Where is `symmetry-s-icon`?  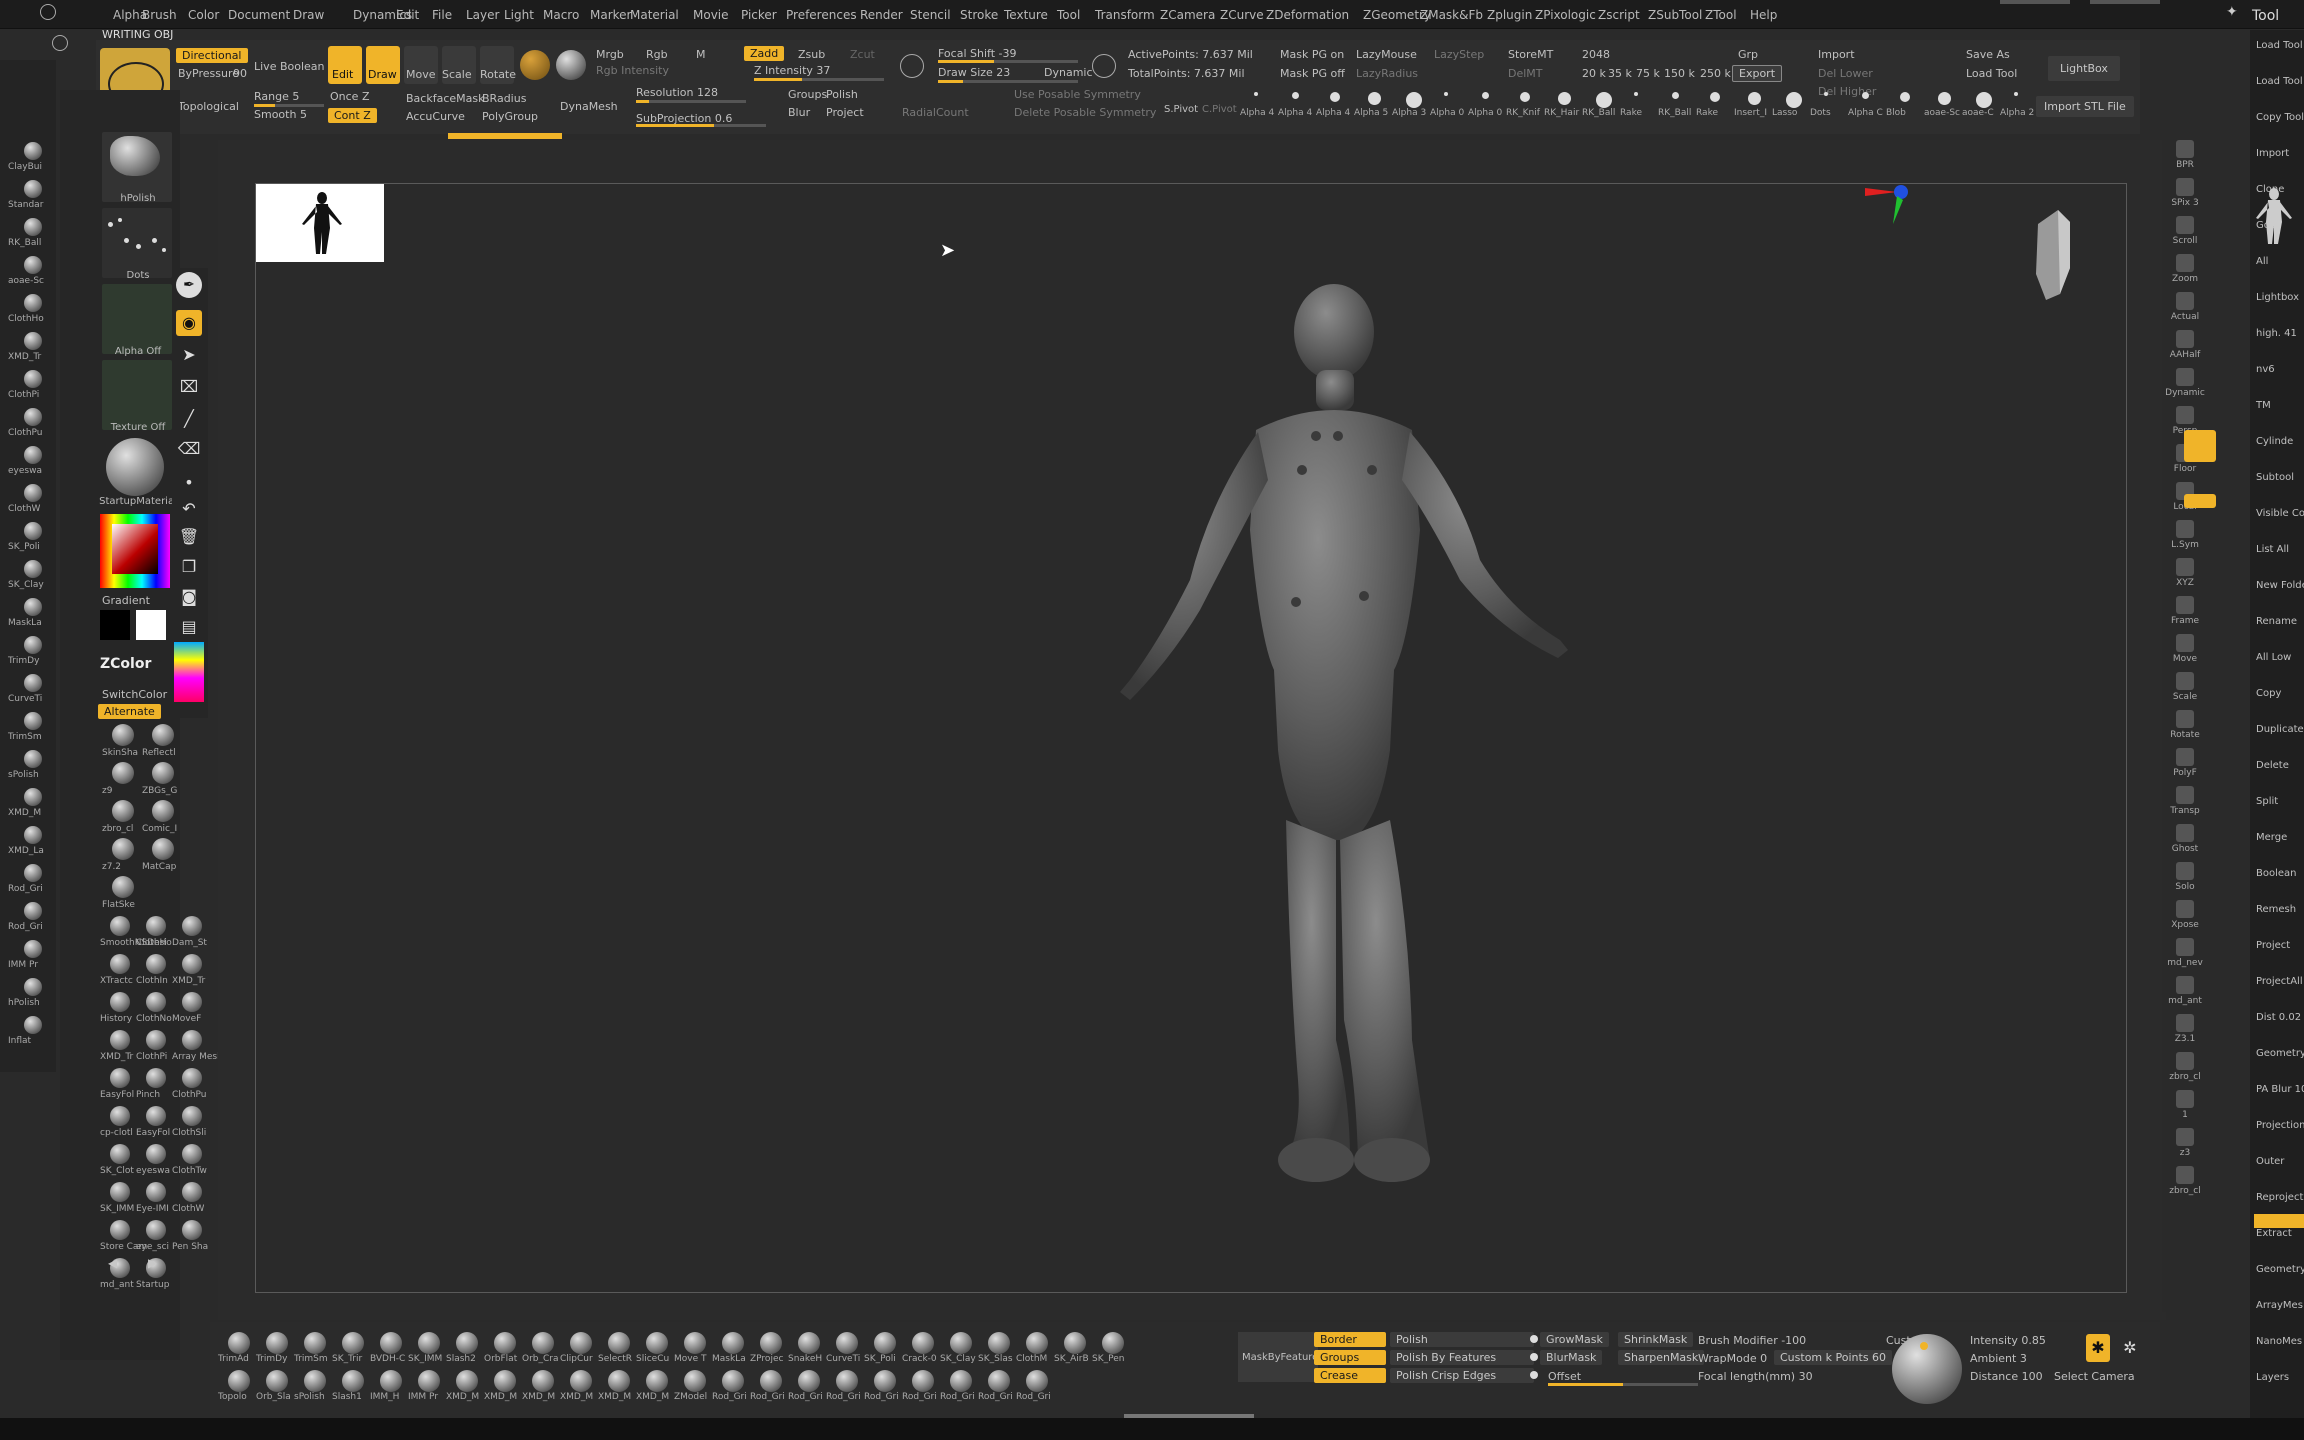 symmetry-s-icon is located at coordinates (912, 66).